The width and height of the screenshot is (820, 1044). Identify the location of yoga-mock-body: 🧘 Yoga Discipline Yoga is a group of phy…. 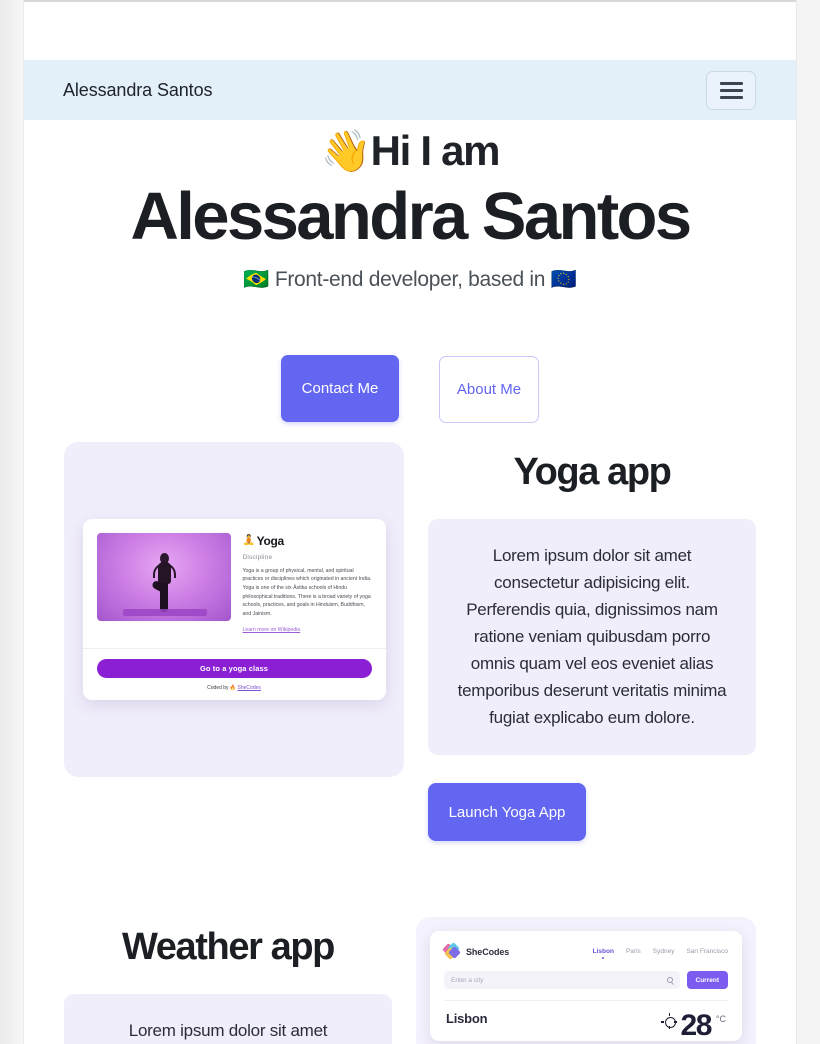
(234, 584).